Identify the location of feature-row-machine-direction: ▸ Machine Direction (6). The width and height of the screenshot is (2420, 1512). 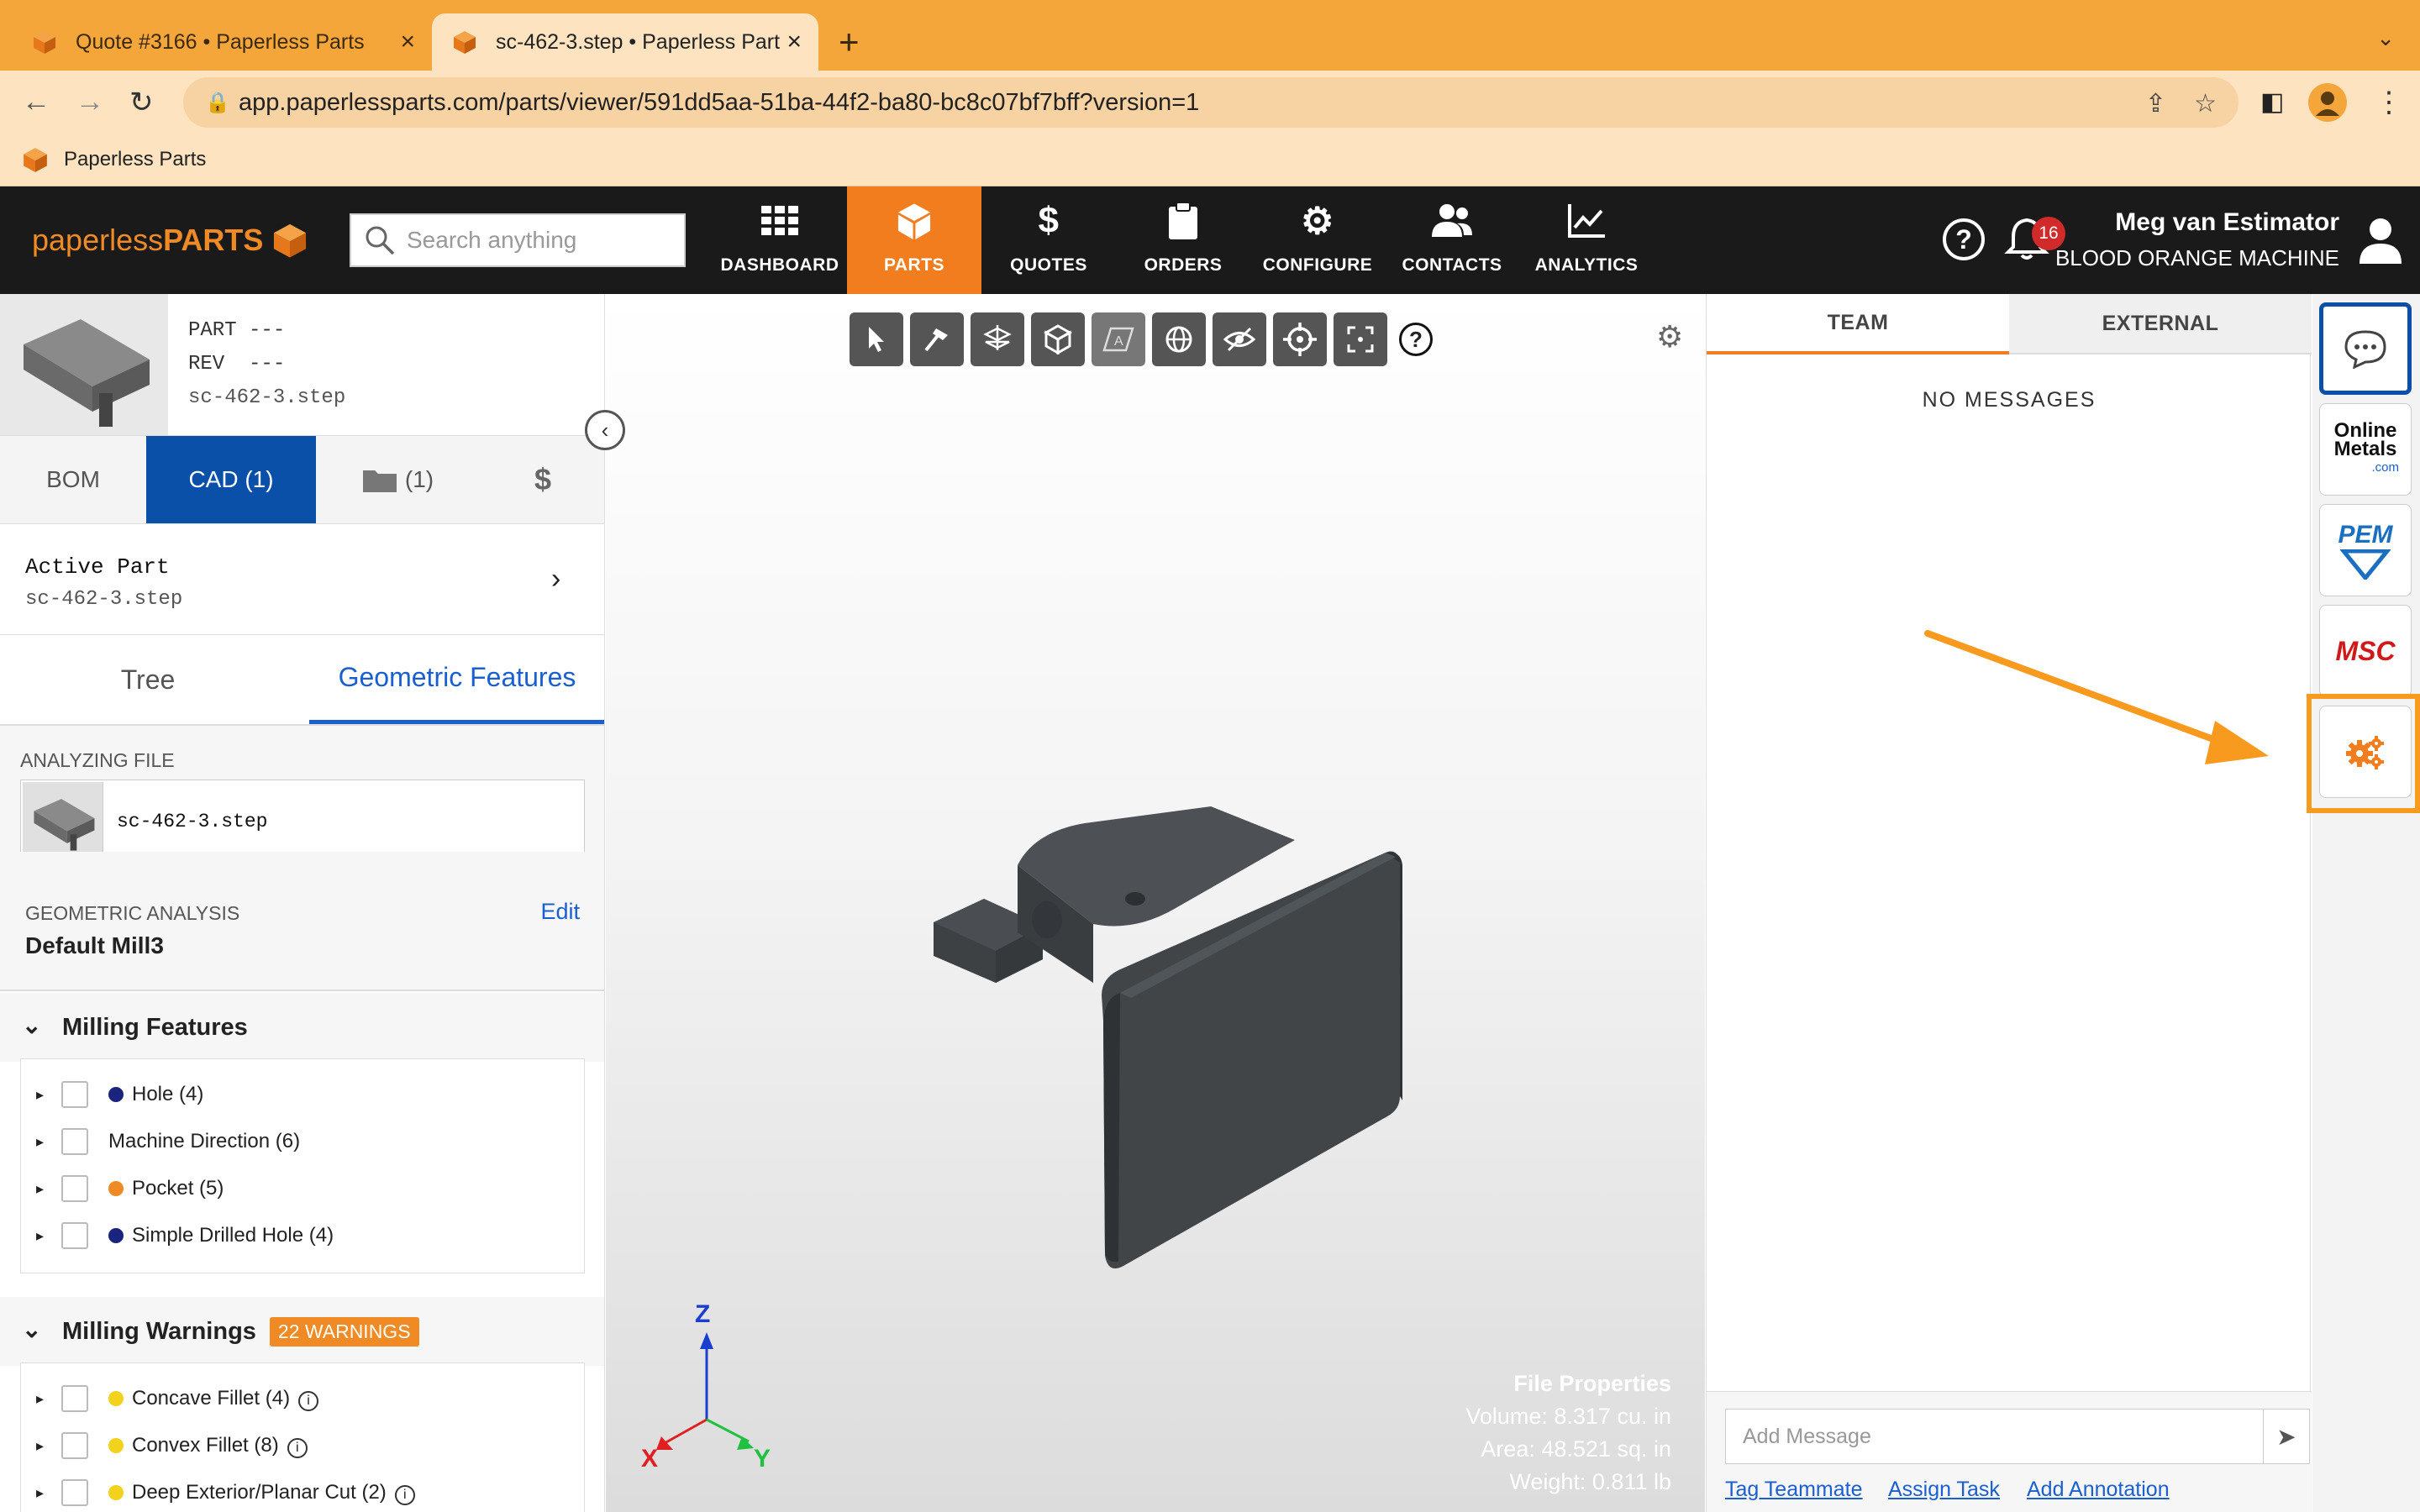
(302, 1141).